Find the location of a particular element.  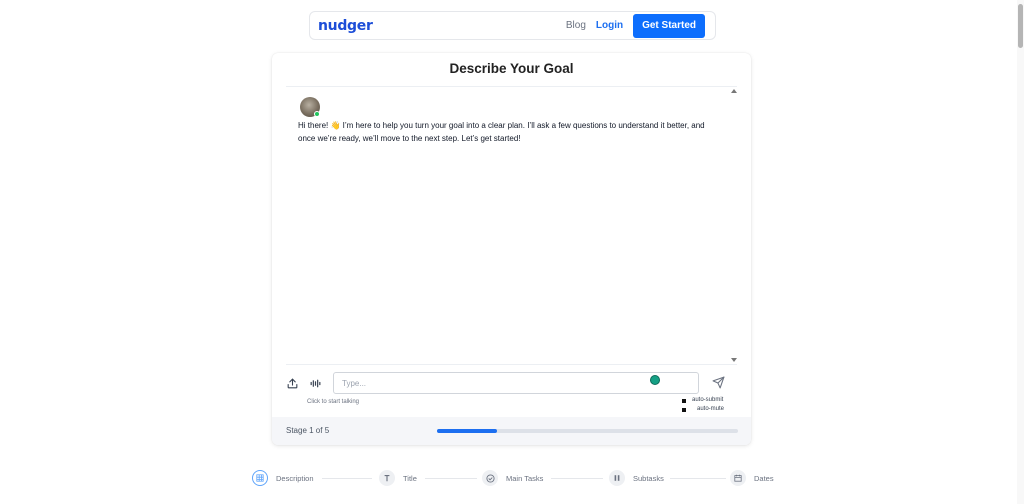

scroll-up-arrow-icon is located at coordinates (734, 91).